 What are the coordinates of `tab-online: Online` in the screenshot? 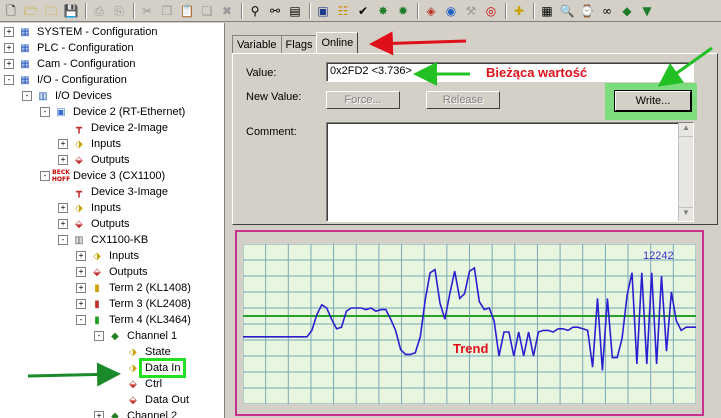 It's located at (337, 42).